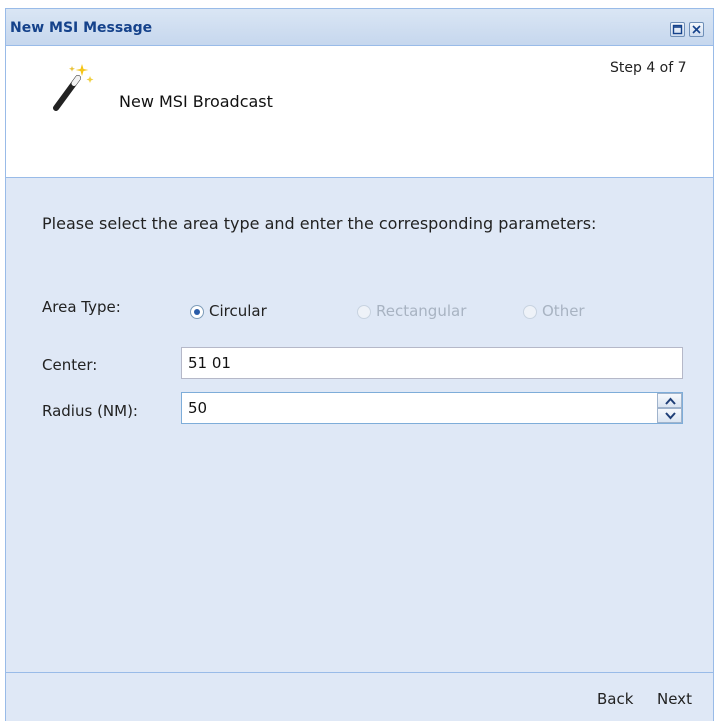 This screenshot has height=726, width=716. Describe the element at coordinates (421, 311) in the screenshot. I see `radio-label-rectangular: Rectangular` at that location.